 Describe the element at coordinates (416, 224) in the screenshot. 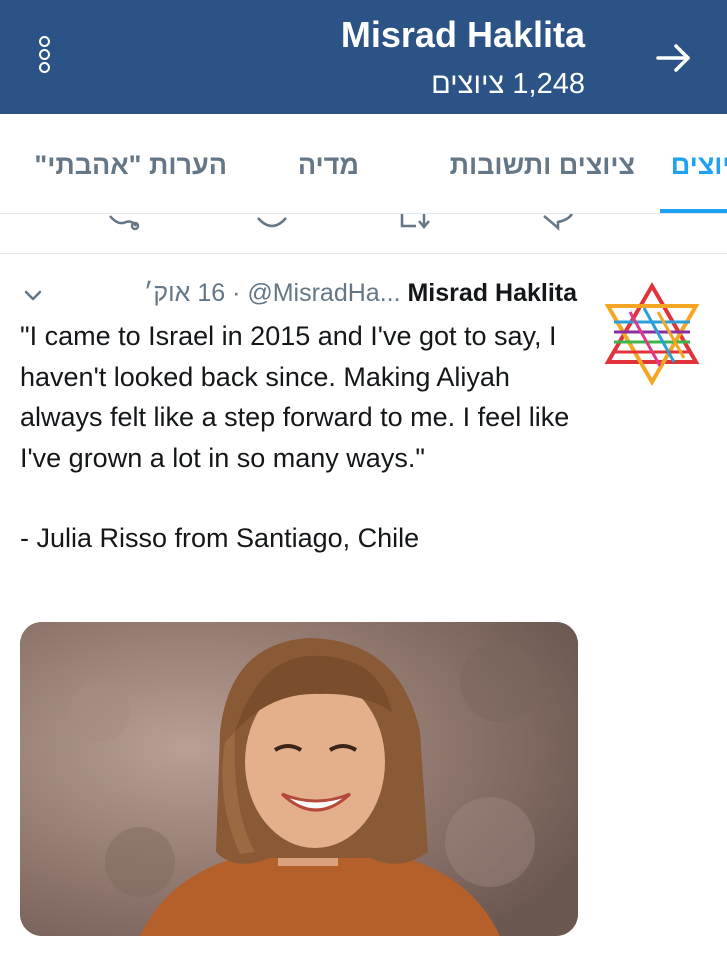

I see `retweet-icon` at that location.